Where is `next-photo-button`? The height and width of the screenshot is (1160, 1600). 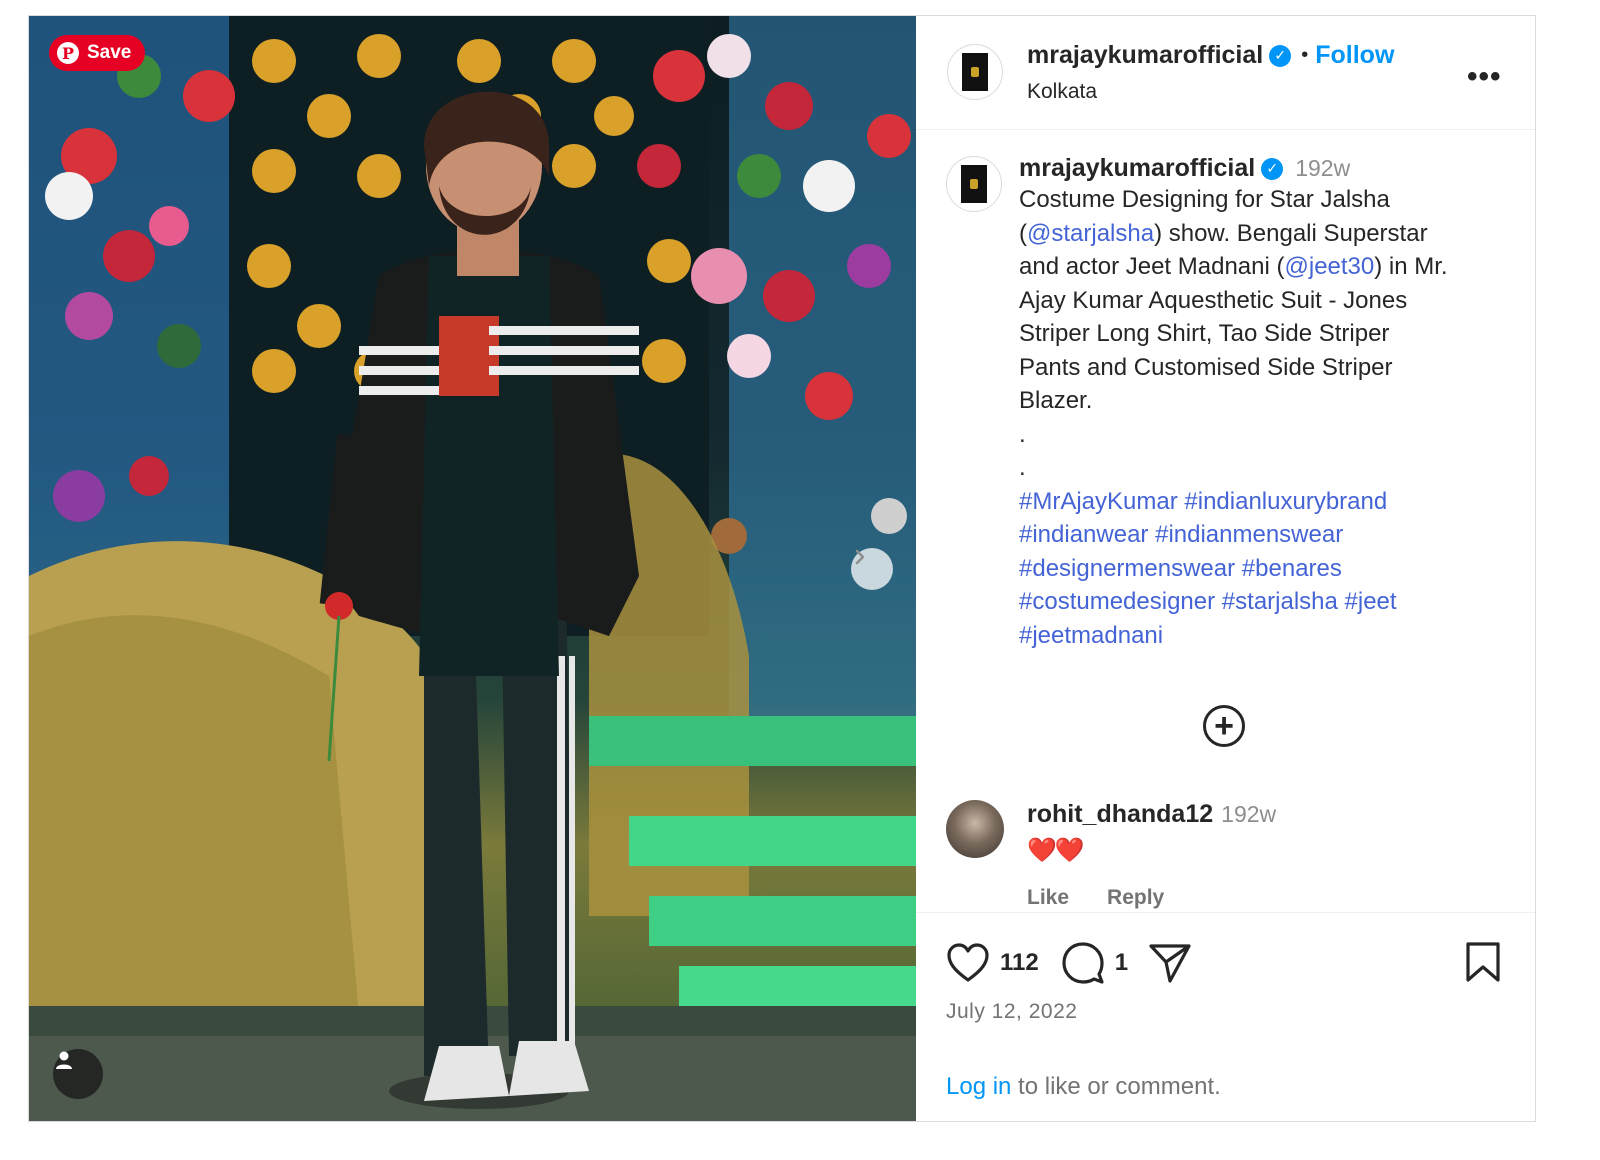 next-photo-button is located at coordinates (872, 569).